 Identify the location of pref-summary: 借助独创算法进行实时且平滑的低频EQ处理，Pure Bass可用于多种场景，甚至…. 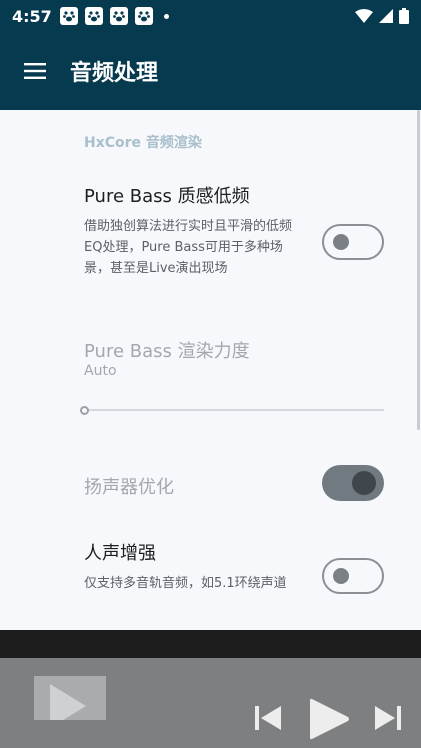
(188, 247).